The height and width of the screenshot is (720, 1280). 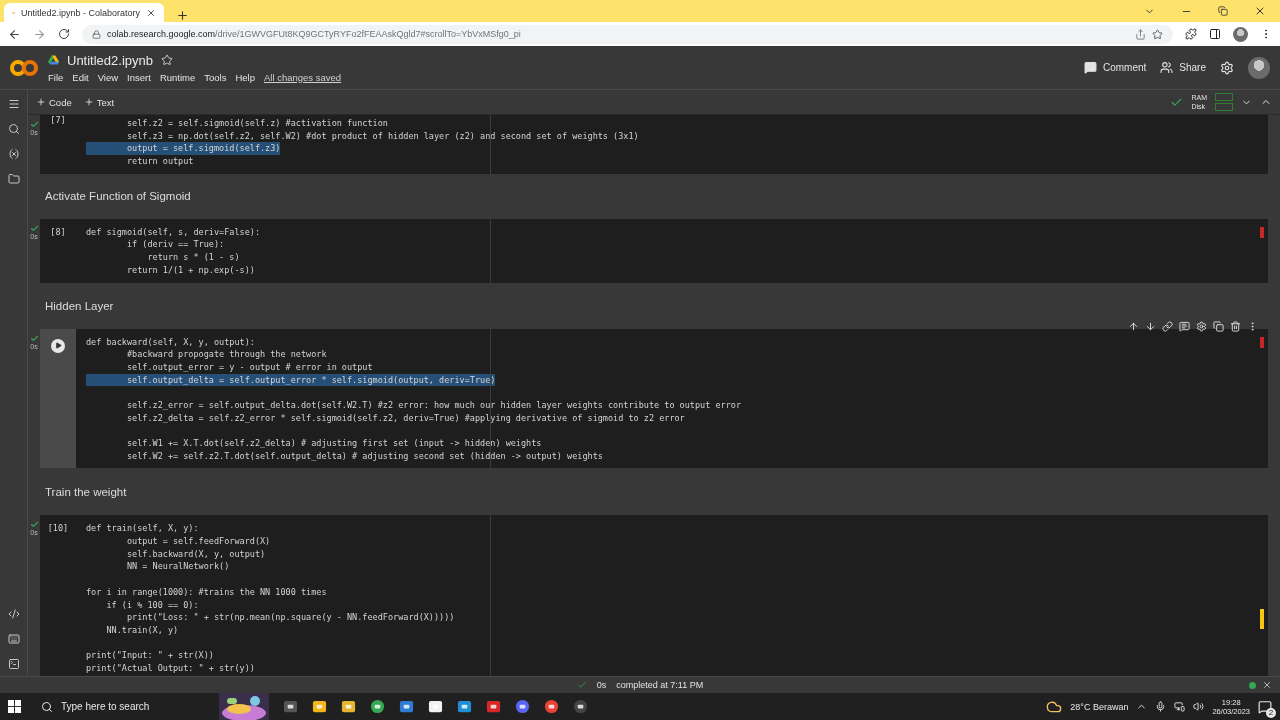 I want to click on notifications-icon, so click(x=1265, y=706).